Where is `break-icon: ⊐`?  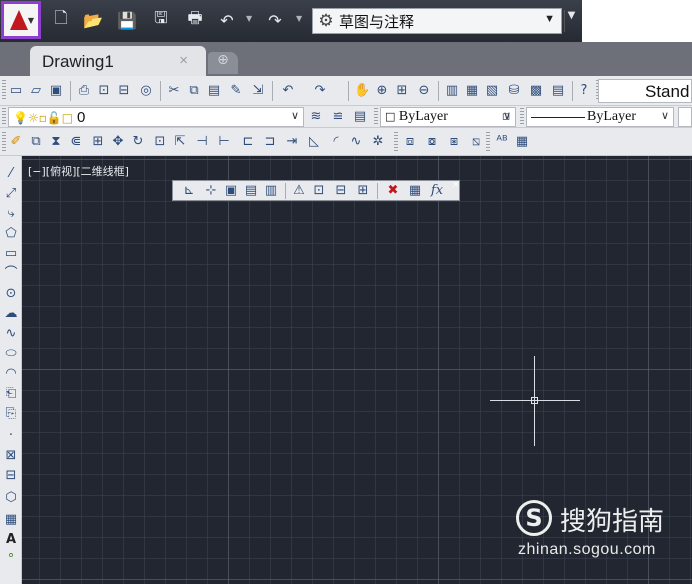 break-icon: ⊐ is located at coordinates (270, 142).